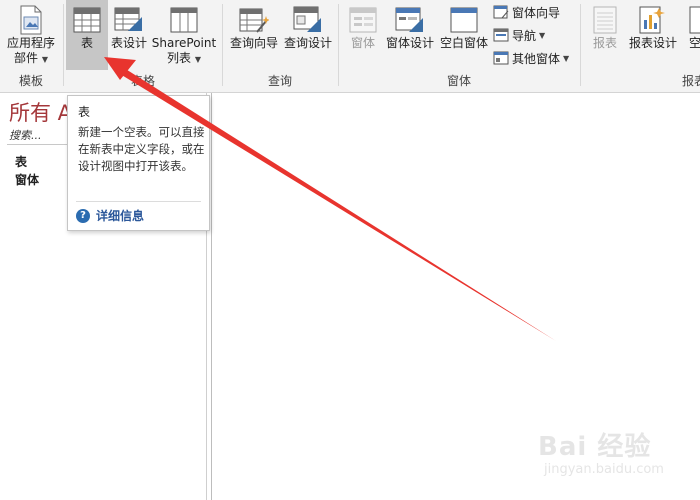 Image resolution: width=700 pixels, height=500 pixels. What do you see at coordinates (409, 43) in the screenshot?
I see `form-design-label: 窗体设计` at bounding box center [409, 43].